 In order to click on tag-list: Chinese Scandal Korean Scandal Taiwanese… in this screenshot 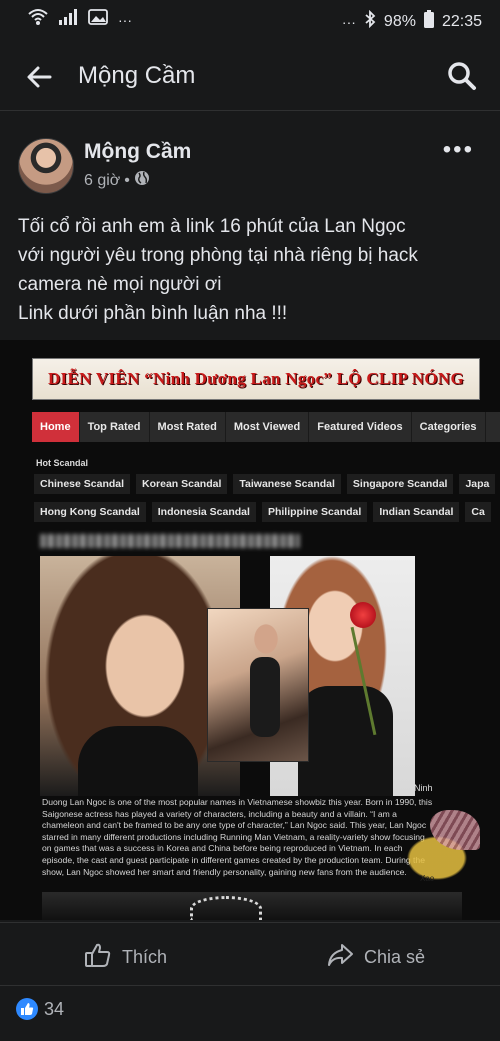, I will do `click(267, 498)`.